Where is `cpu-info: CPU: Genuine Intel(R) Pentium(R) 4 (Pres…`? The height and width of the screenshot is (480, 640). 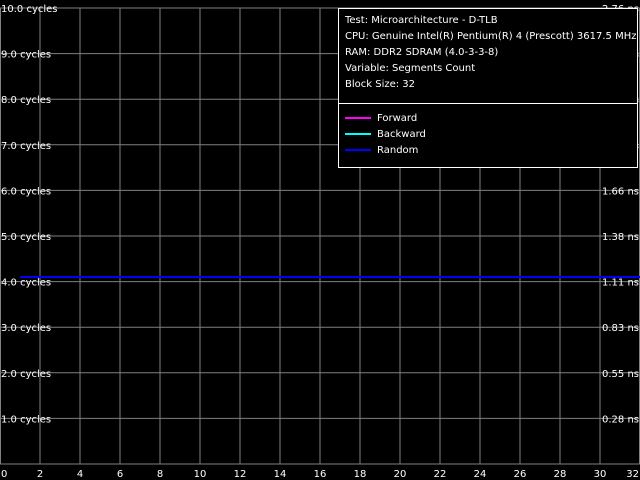 cpu-info: CPU: Genuine Intel(R) Pentium(R) 4 (Pres… is located at coordinates (491, 36).